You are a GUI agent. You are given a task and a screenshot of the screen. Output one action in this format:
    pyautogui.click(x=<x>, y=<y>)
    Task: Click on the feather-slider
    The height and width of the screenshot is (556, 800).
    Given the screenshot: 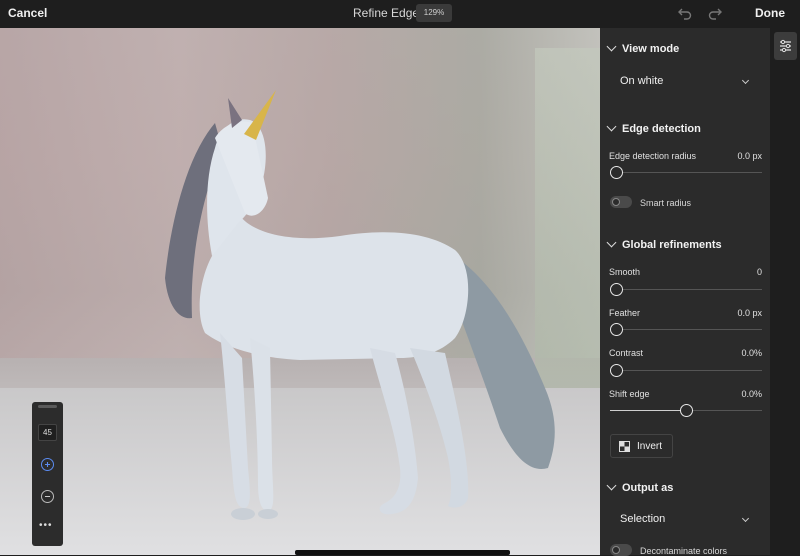 What is the action you would take?
    pyautogui.click(x=686, y=329)
    